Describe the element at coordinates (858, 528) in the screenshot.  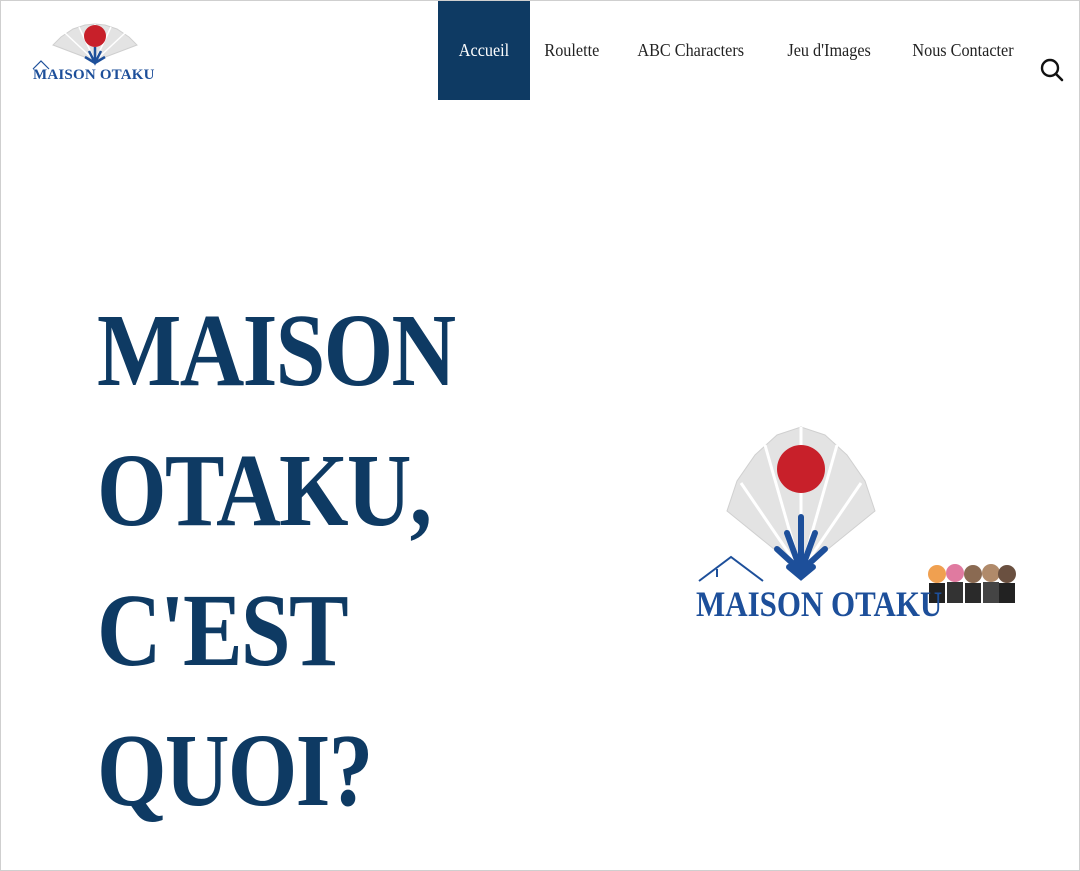
I see `hero-logo-image: MAISON OTAKU` at that location.